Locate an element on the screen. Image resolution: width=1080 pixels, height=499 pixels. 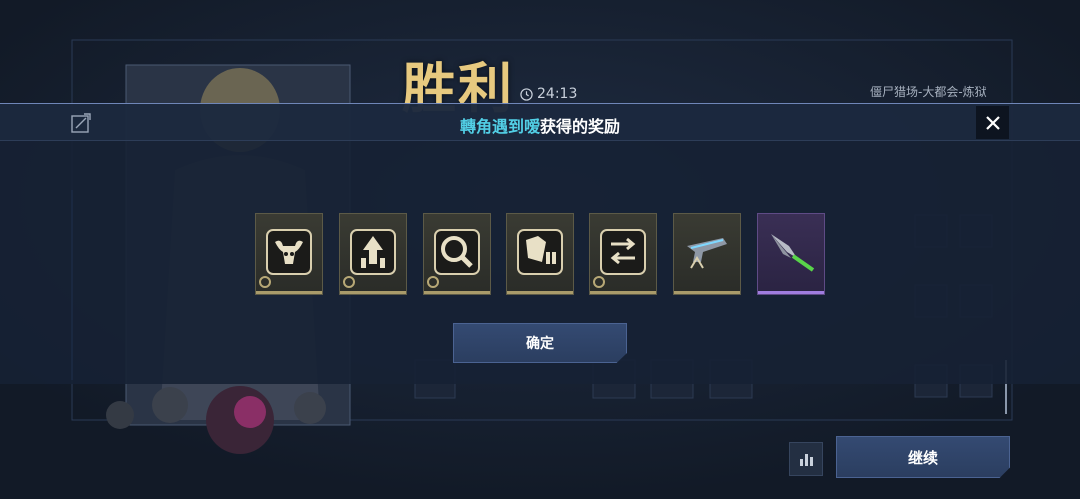
stats-button is located at coordinates (806, 459).